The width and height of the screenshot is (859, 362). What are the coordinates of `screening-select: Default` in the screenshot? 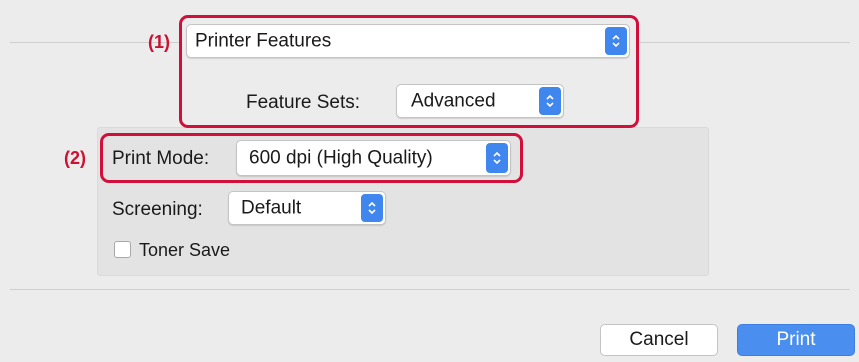 It's located at (307, 208).